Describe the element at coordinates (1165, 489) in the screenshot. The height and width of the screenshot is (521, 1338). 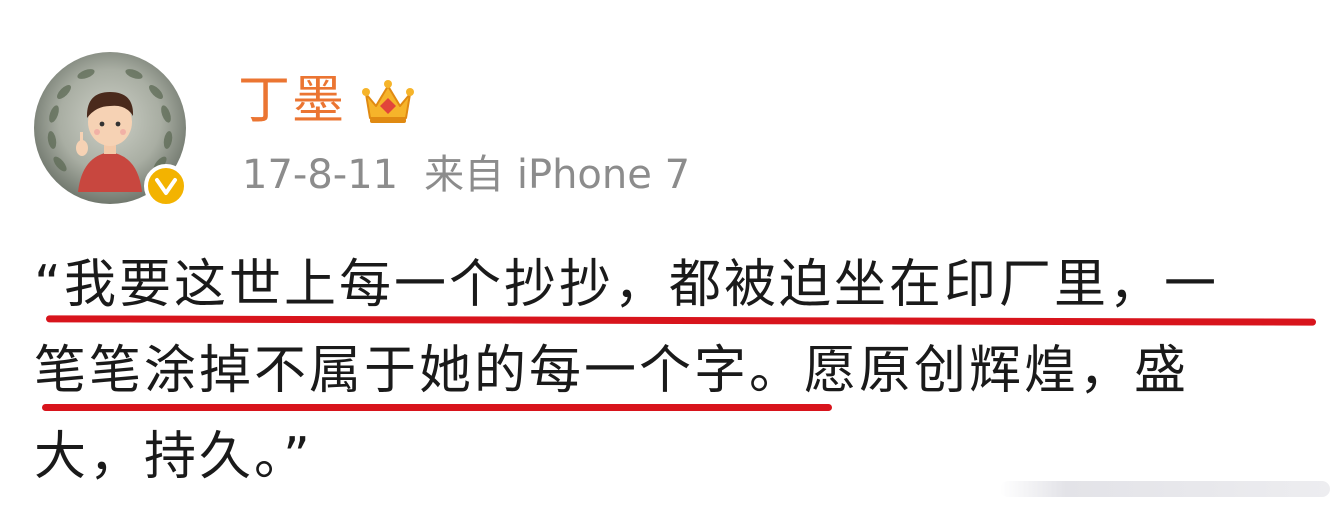
I see `watermark` at that location.